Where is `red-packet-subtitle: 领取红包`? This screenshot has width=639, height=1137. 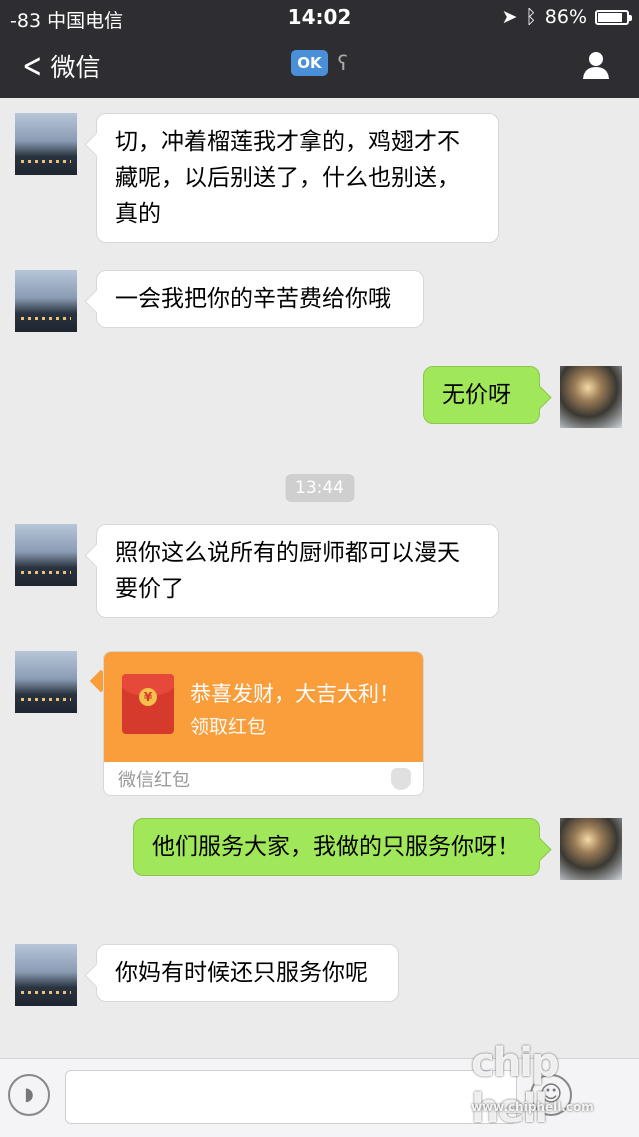
red-packet-subtitle: 领取红包 is located at coordinates (228, 727).